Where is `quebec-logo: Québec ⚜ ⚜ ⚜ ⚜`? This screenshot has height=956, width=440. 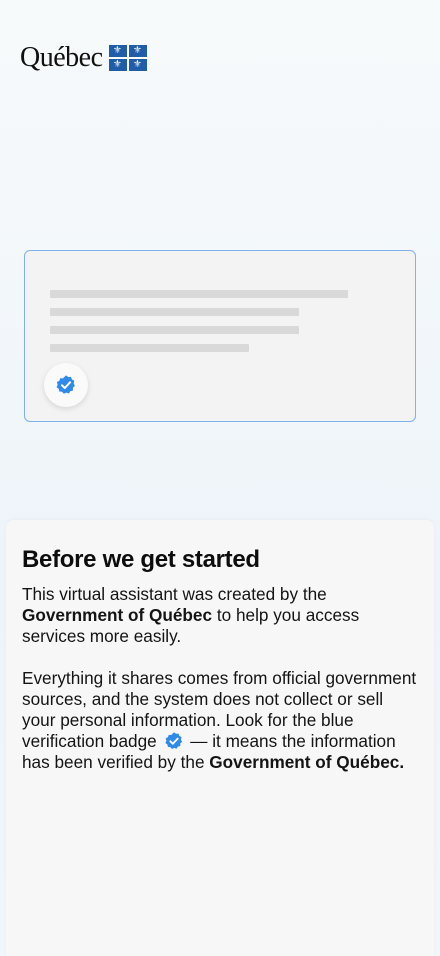
quebec-logo: Québec ⚜ ⚜ ⚜ ⚜ is located at coordinates (83, 58).